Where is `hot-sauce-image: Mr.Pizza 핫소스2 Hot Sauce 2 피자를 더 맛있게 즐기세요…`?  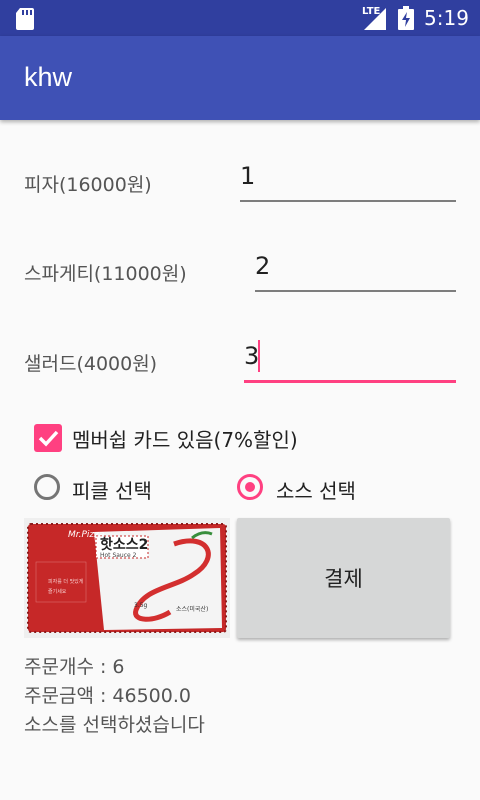
hot-sauce-image: Mr.Pizza 핫소스2 Hot Sauce 2 피자를 더 맛있게 즐기세요… is located at coordinates (127, 578).